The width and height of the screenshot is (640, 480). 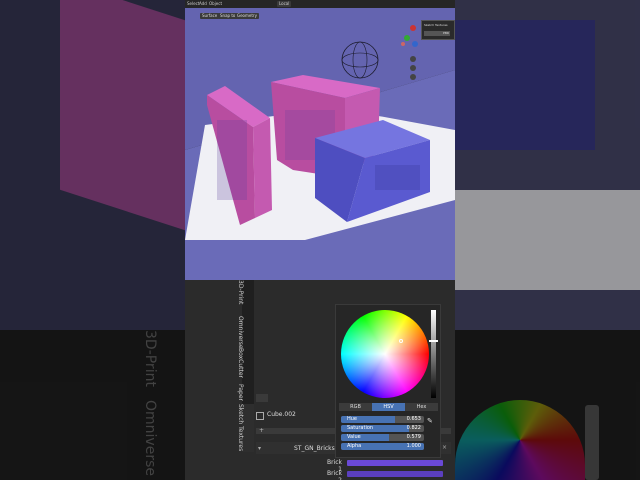 I want to click on tab-3d-print: 3D-Print, so click(x=245, y=297).